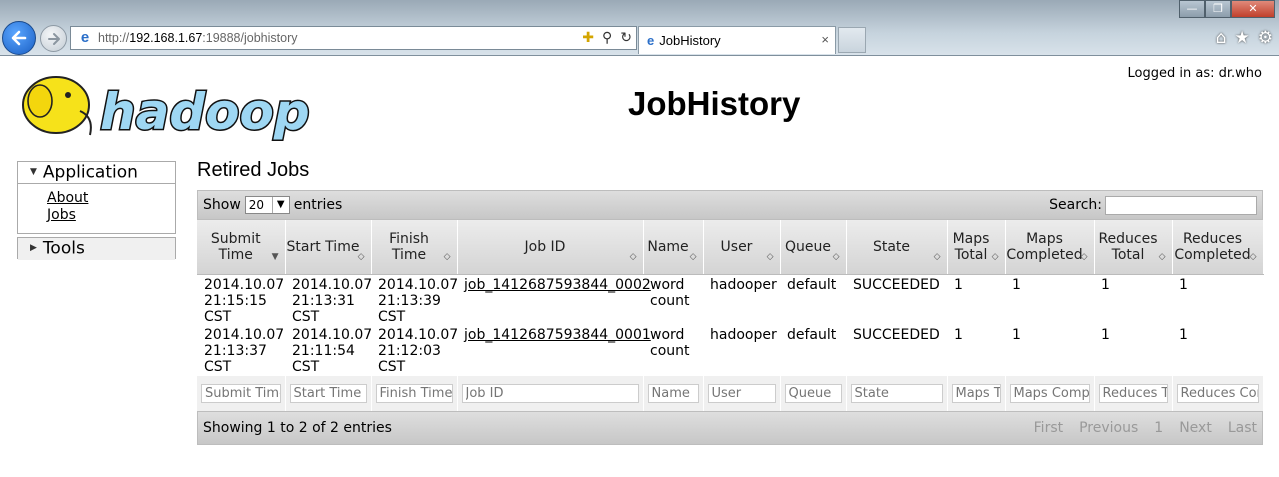  What do you see at coordinates (222, 205) in the screenshot?
I see `show-label: Show` at bounding box center [222, 205].